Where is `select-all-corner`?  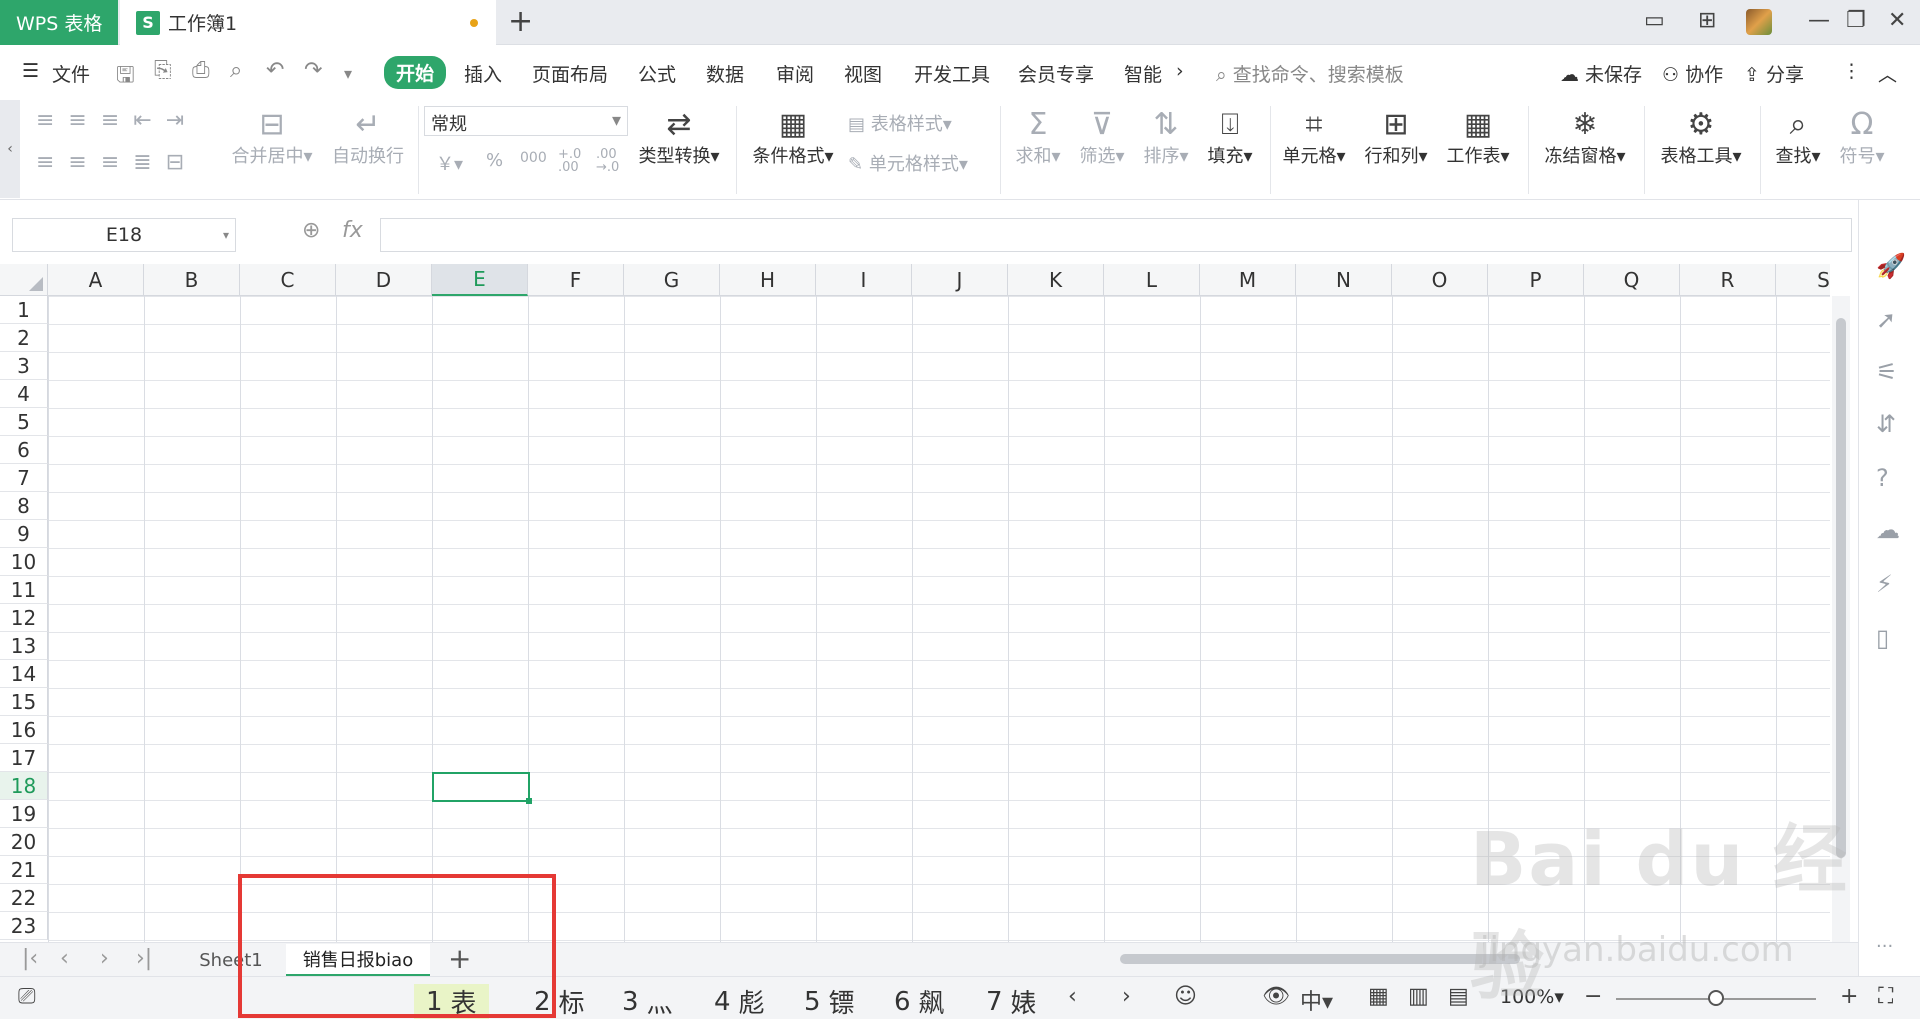
select-all-corner is located at coordinates (24, 280).